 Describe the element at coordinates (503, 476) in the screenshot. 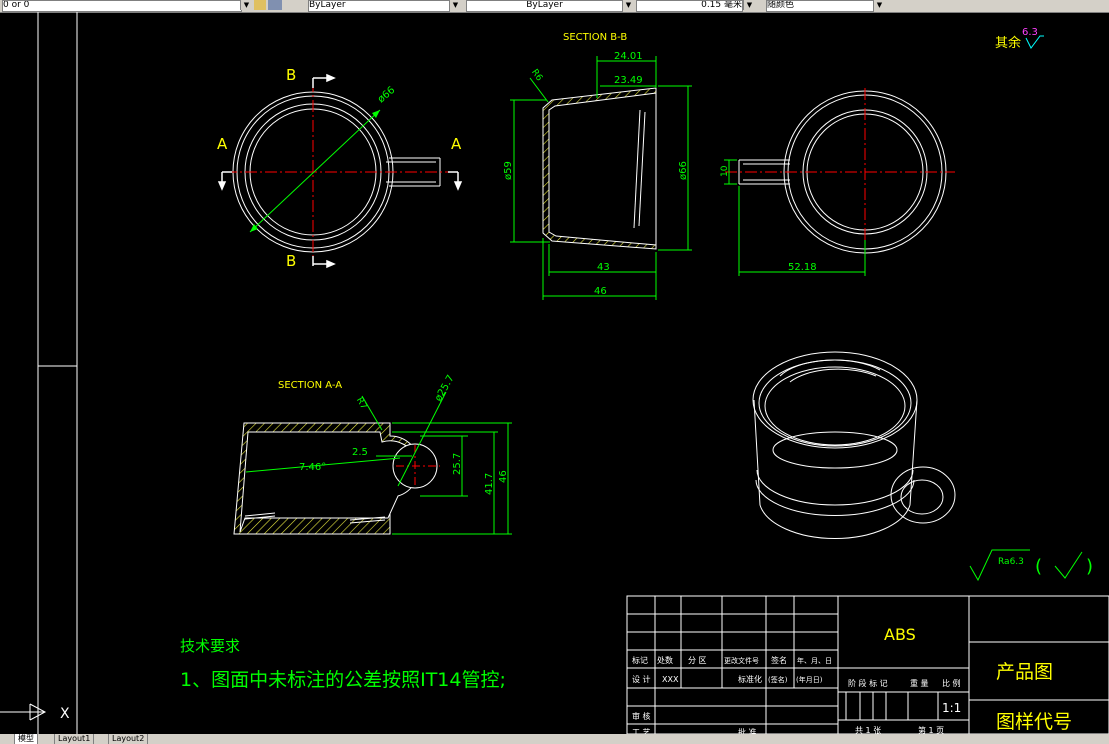

I see `dim-46-vertical: 46` at that location.